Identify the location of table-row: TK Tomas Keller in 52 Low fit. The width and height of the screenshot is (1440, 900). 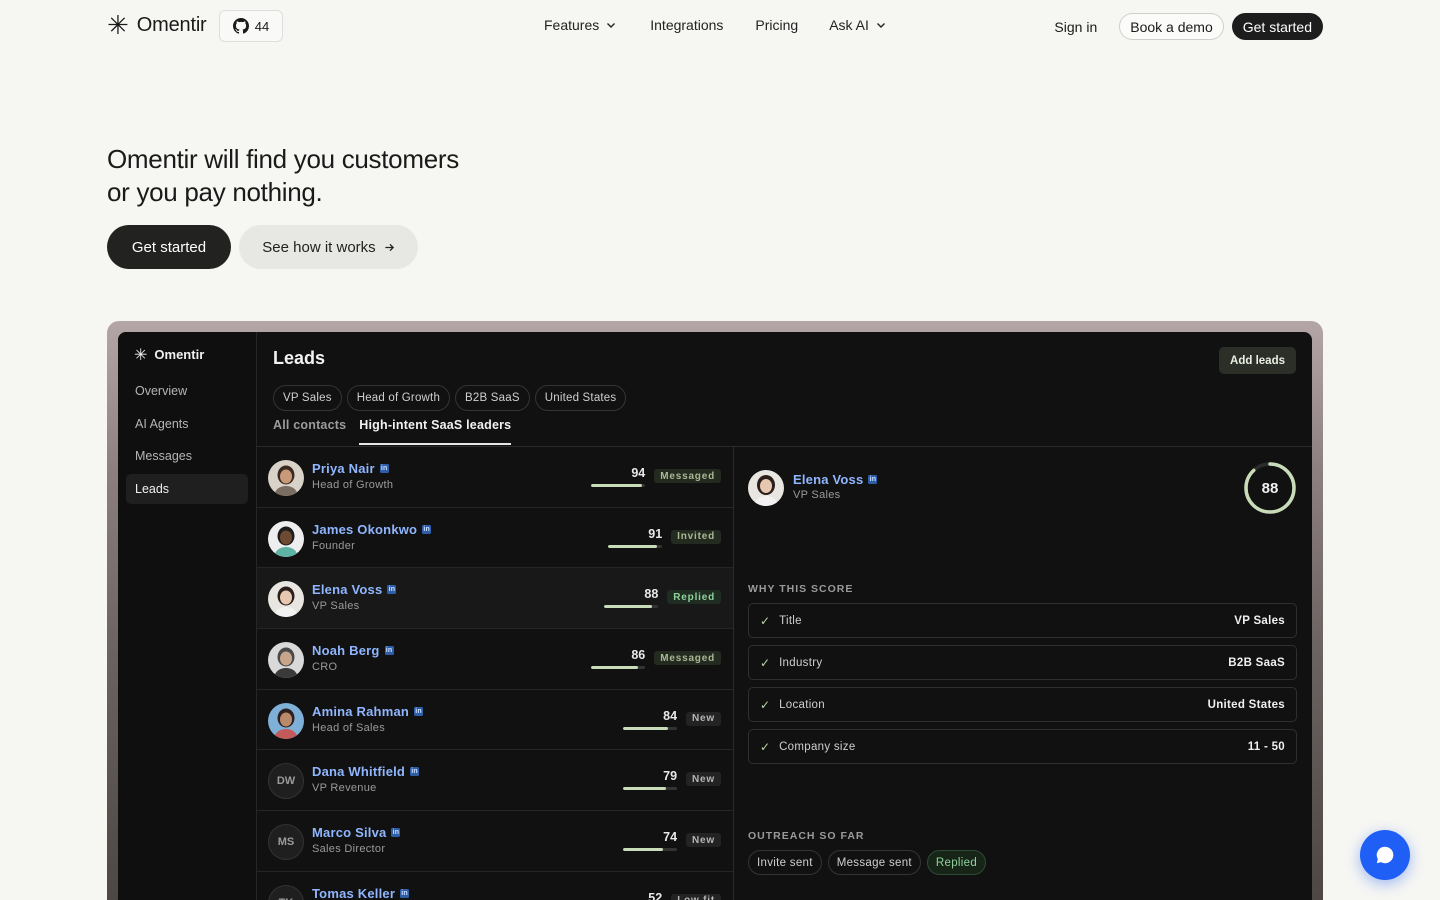
(495, 886).